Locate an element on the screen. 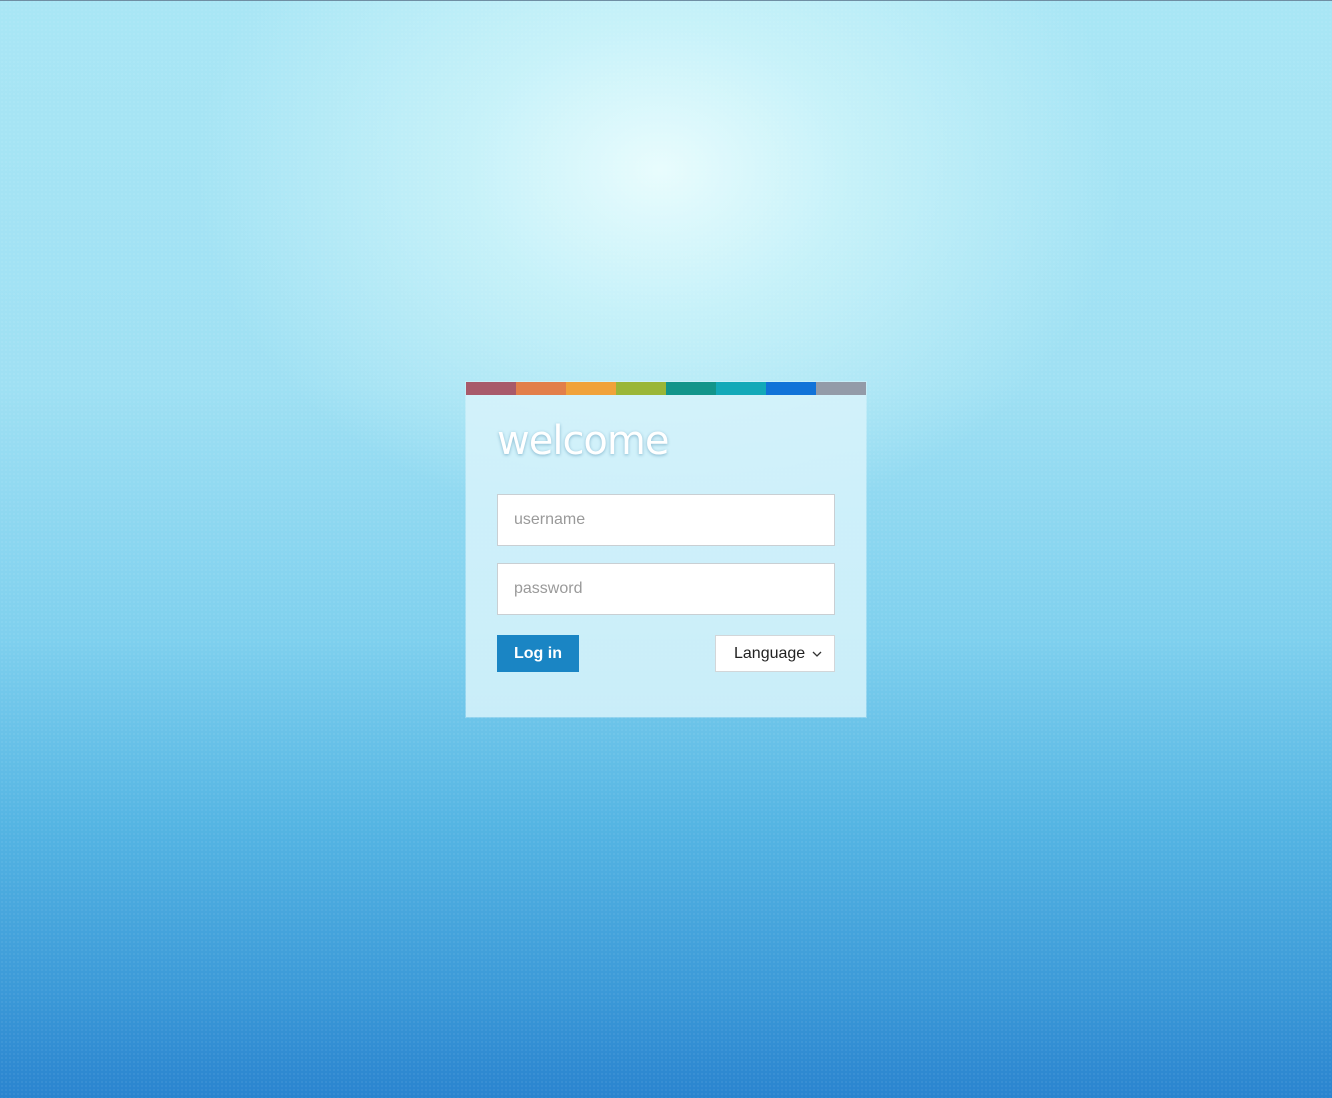 The image size is (1332, 1098). chevron-down-icon is located at coordinates (817, 654).